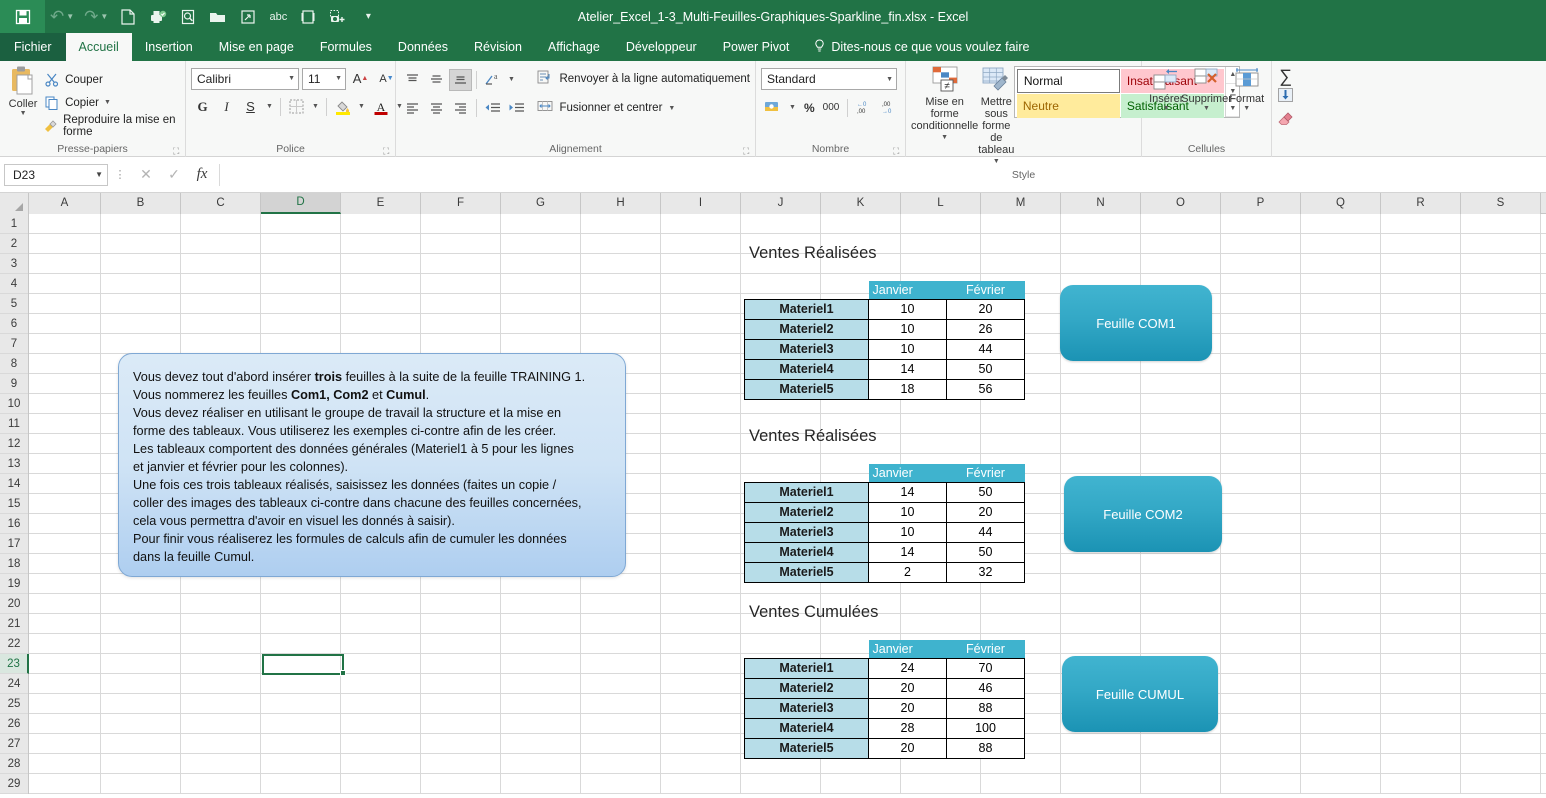 The image size is (1546, 798). I want to click on borders-button, so click(296, 106).